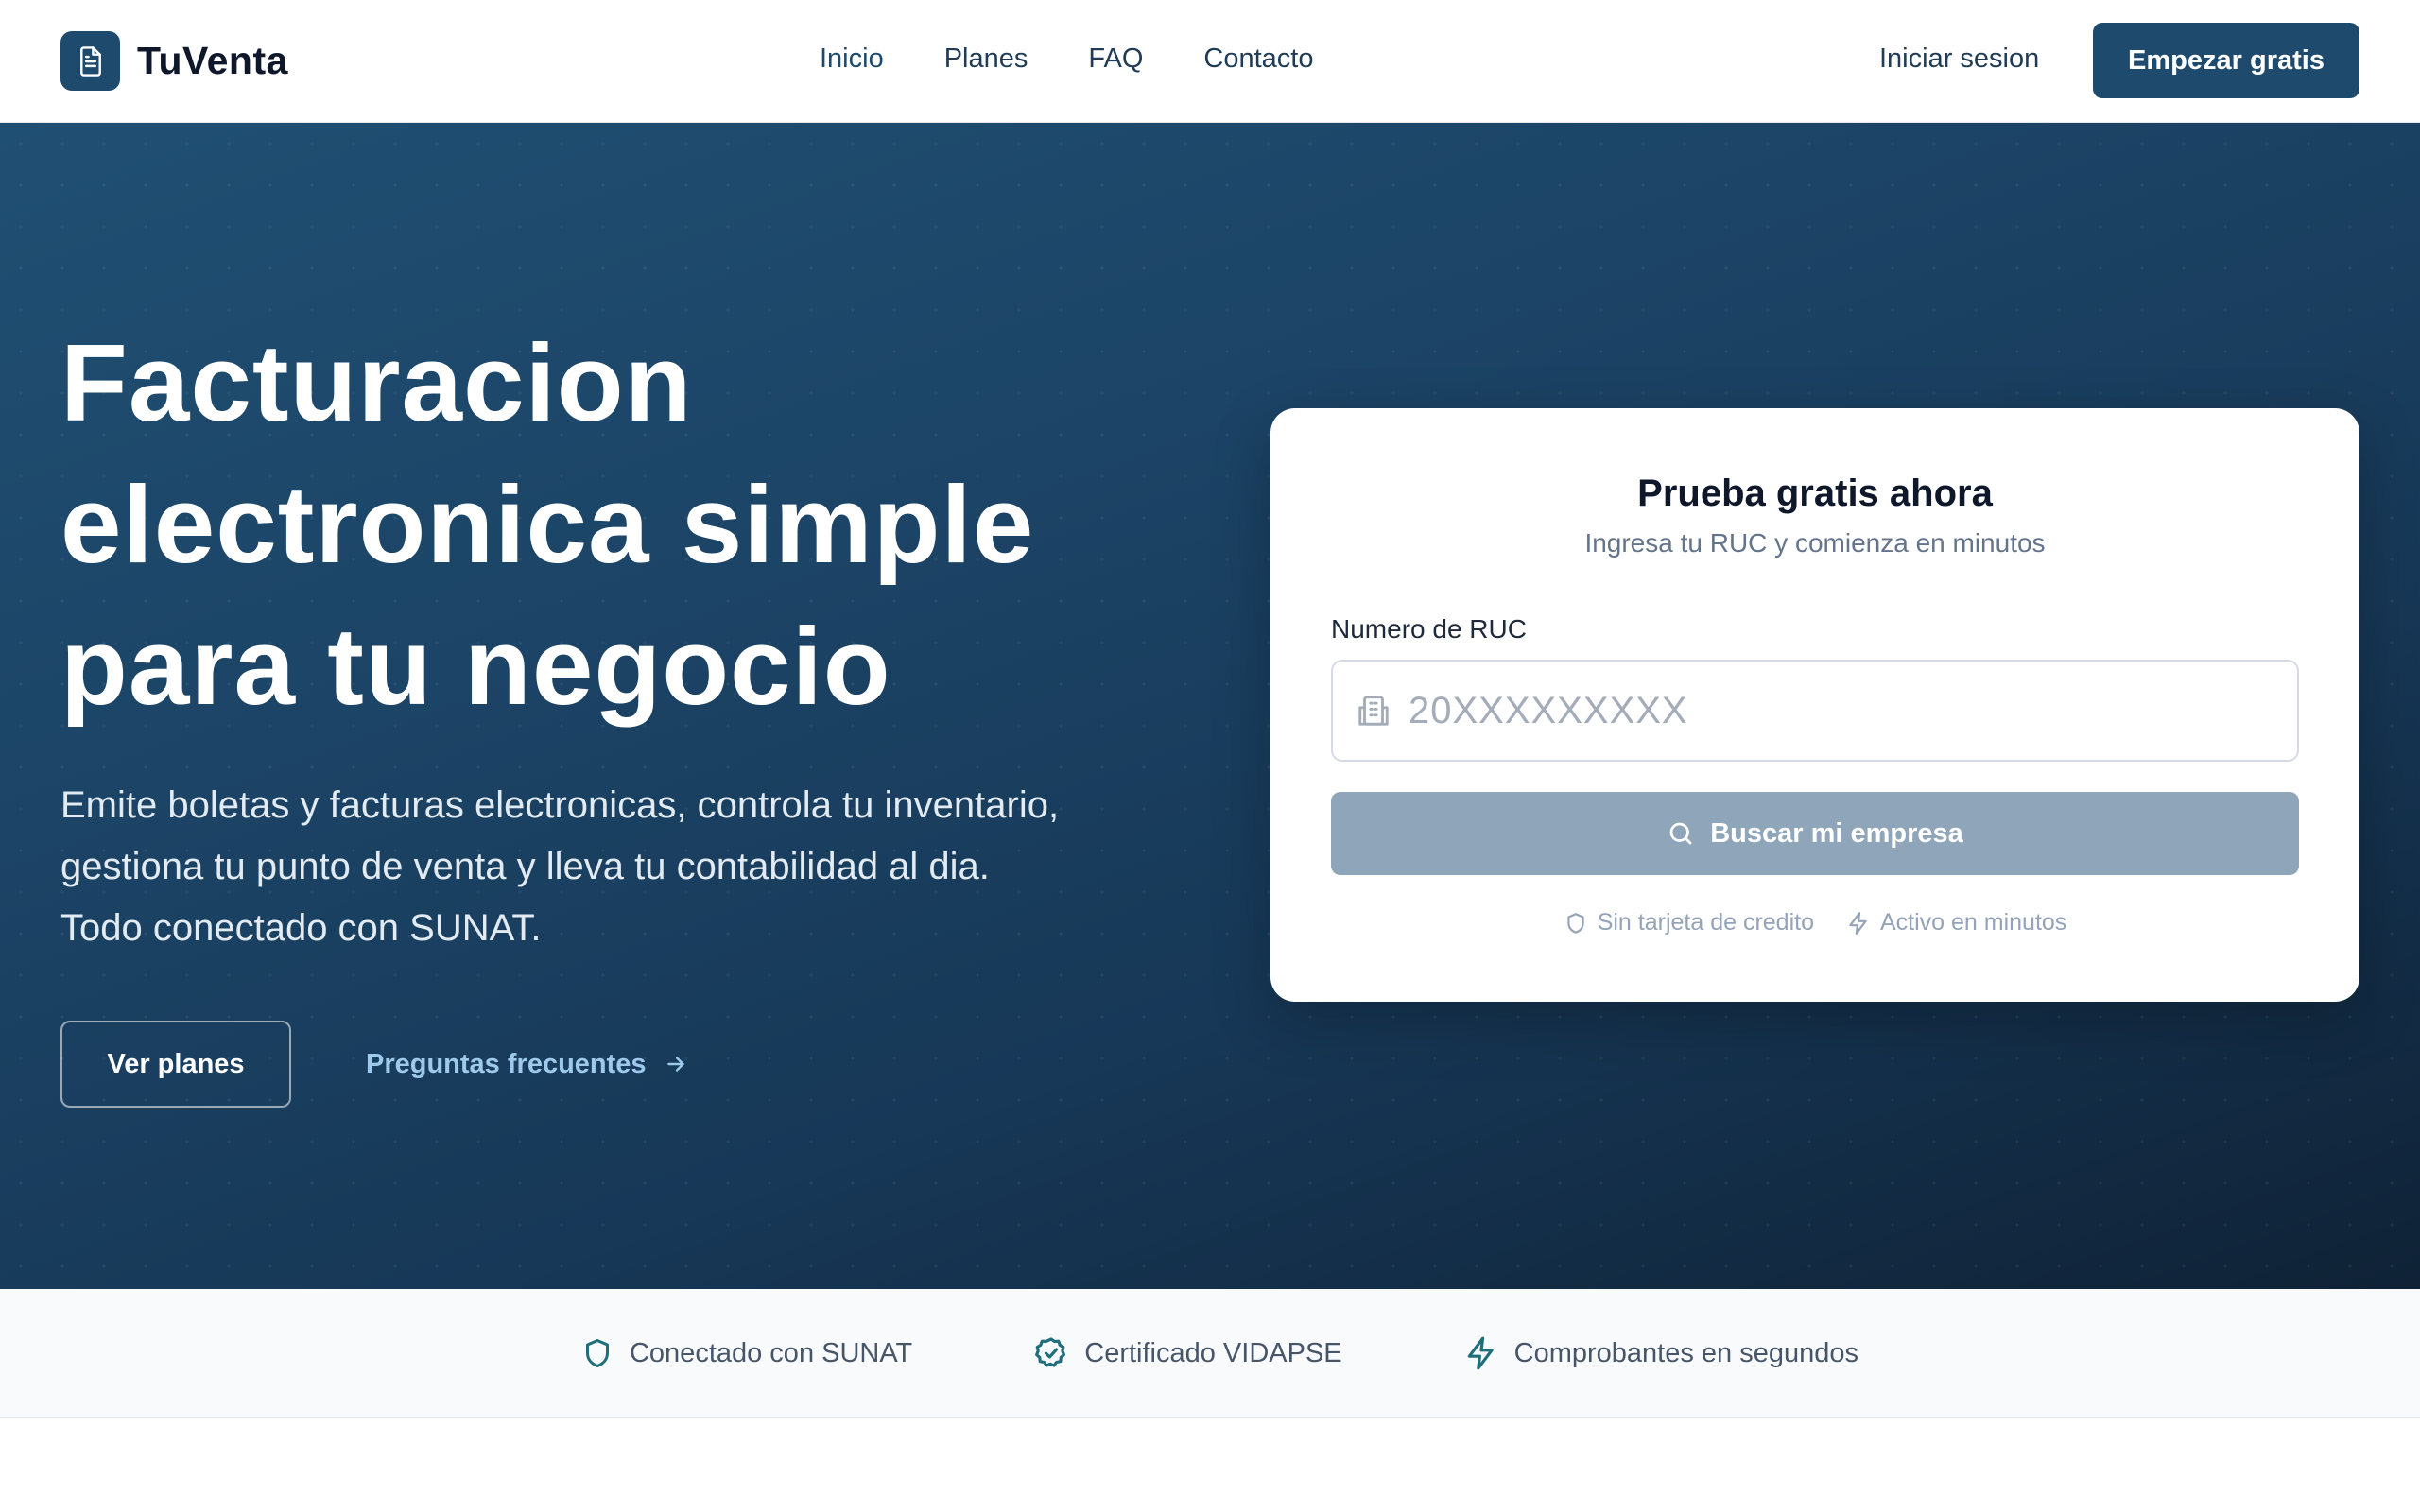  I want to click on perk-no-card: Sin tarjeta de credito, so click(1689, 922).